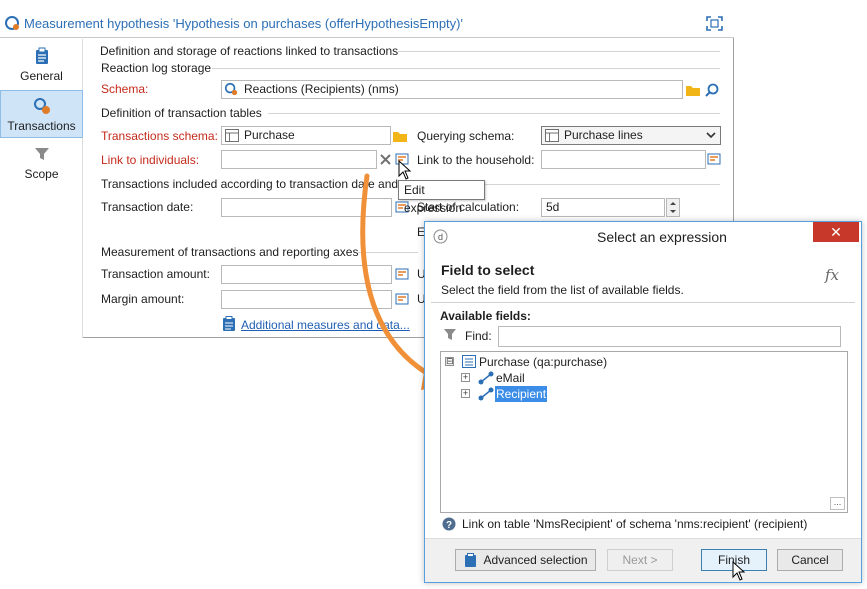  I want to click on reaction-log-storage-heading: Reaction log storage, so click(156, 68).